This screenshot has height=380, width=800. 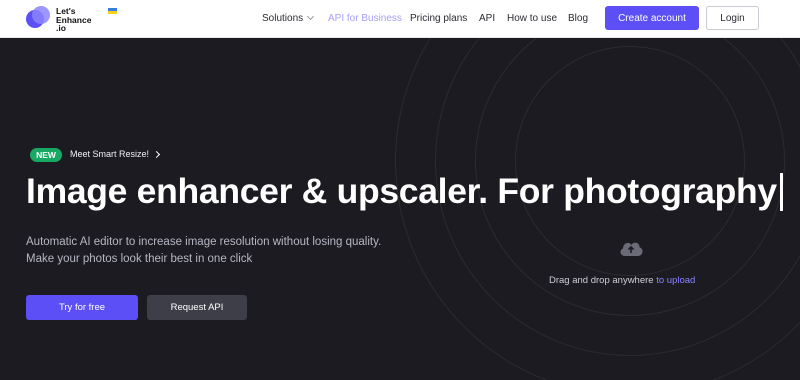 What do you see at coordinates (781, 191) in the screenshot?
I see `text-cursor` at bounding box center [781, 191].